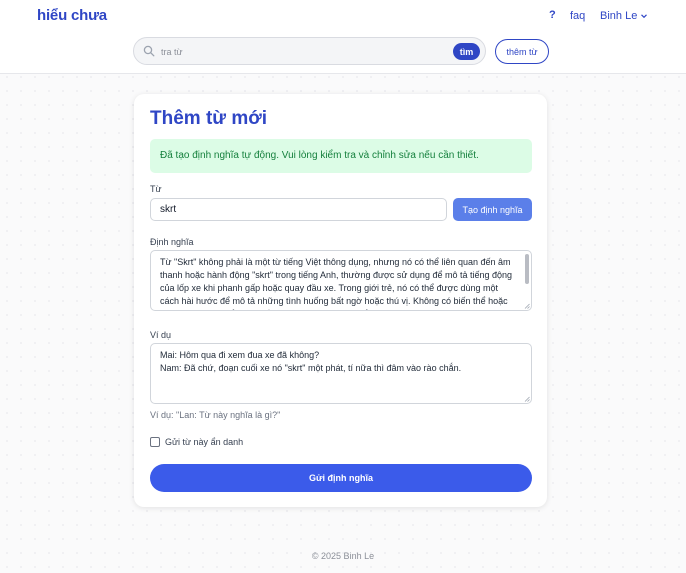  What do you see at coordinates (619, 16) in the screenshot?
I see `user-name: Binh Le` at bounding box center [619, 16].